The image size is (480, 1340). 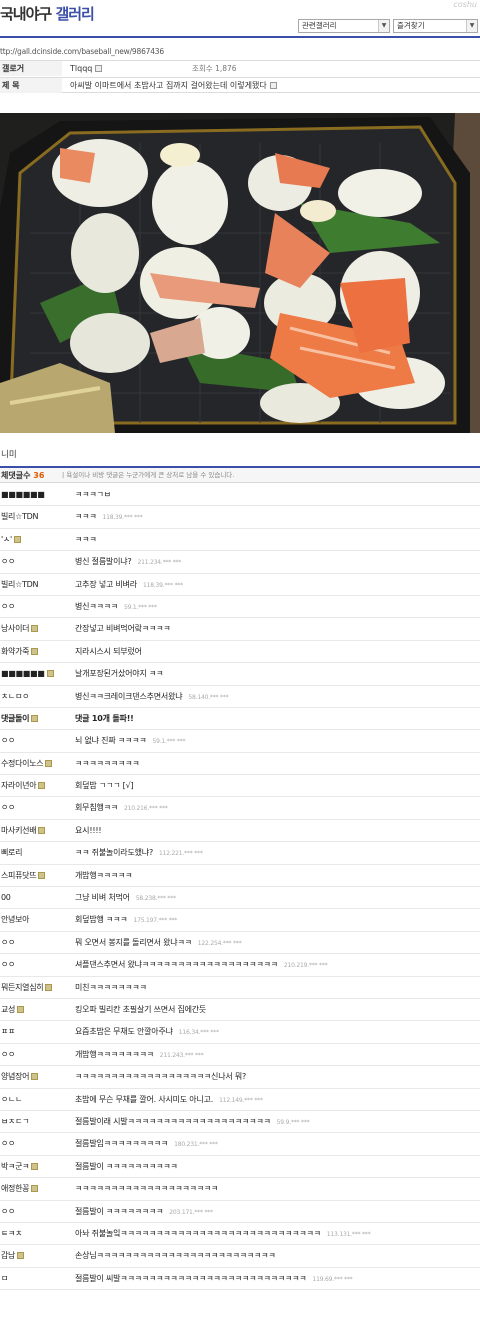 I want to click on comment-nick: 교성, so click(x=13, y=1009).